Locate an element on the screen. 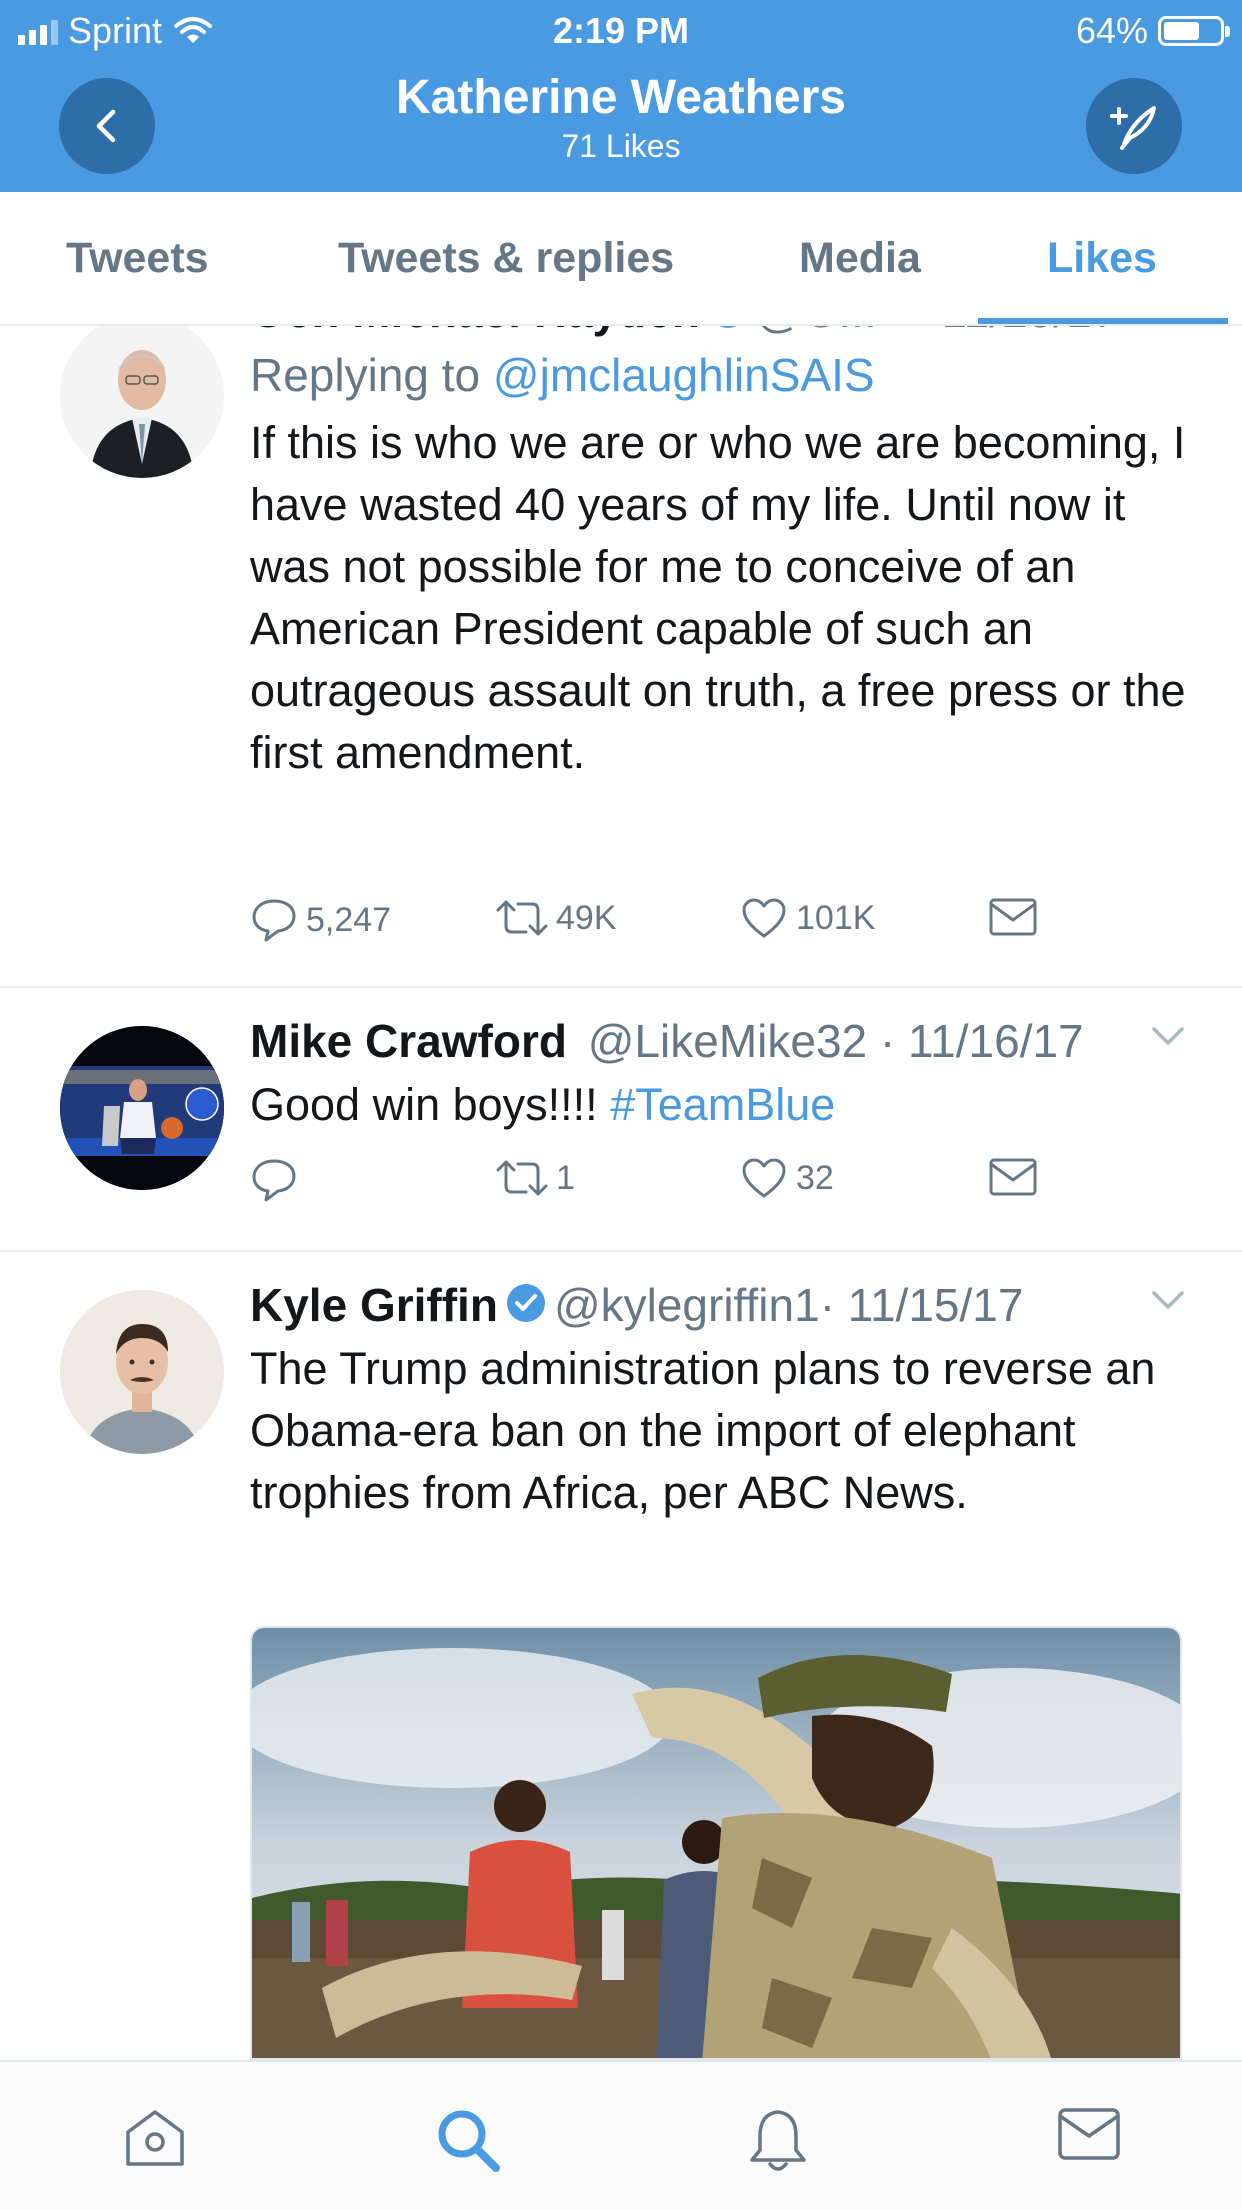  compose-tweet-icon is located at coordinates (1134, 126).